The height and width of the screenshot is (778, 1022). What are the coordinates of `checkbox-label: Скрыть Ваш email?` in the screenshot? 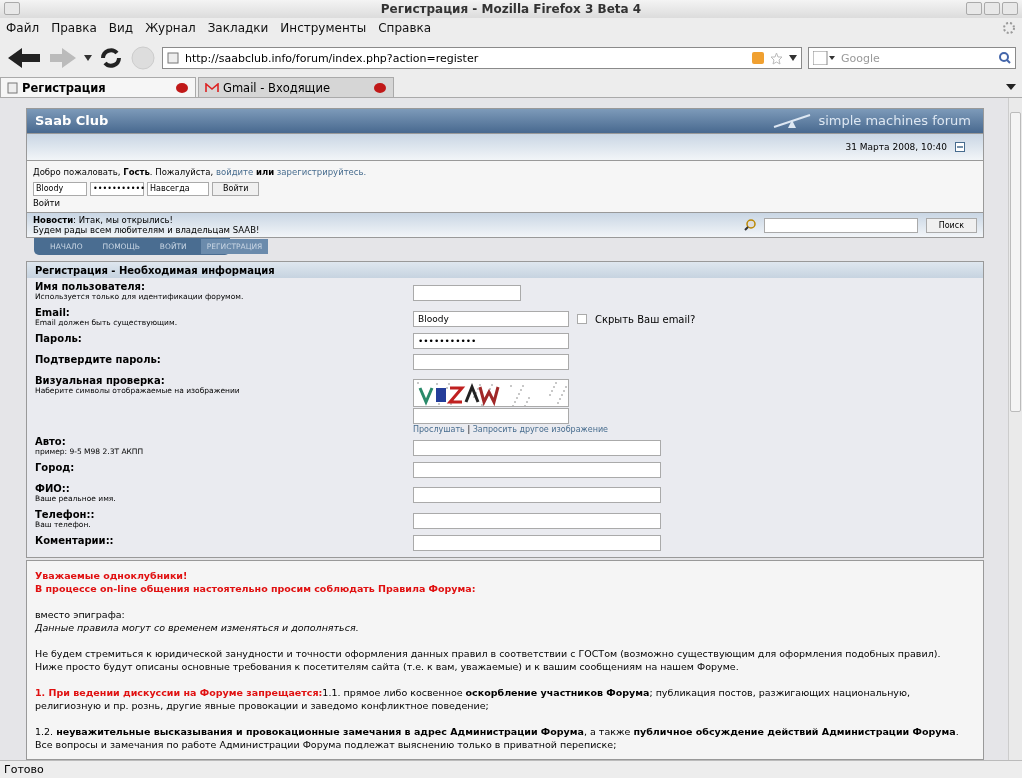 It's located at (645, 319).